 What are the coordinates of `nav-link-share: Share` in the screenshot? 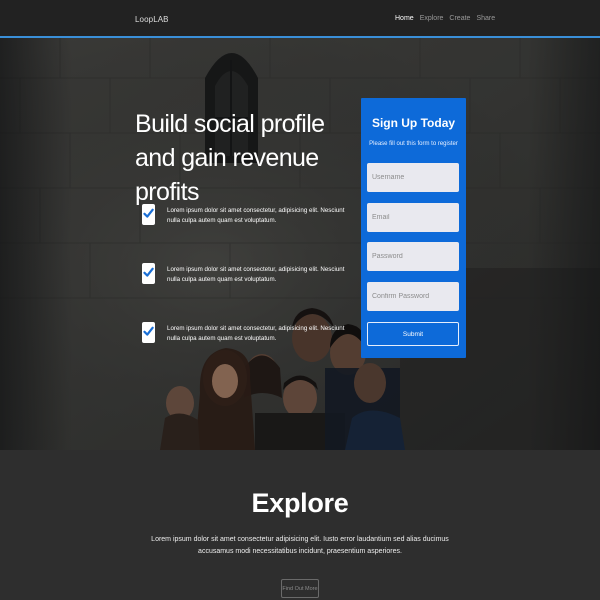 It's located at (485, 18).